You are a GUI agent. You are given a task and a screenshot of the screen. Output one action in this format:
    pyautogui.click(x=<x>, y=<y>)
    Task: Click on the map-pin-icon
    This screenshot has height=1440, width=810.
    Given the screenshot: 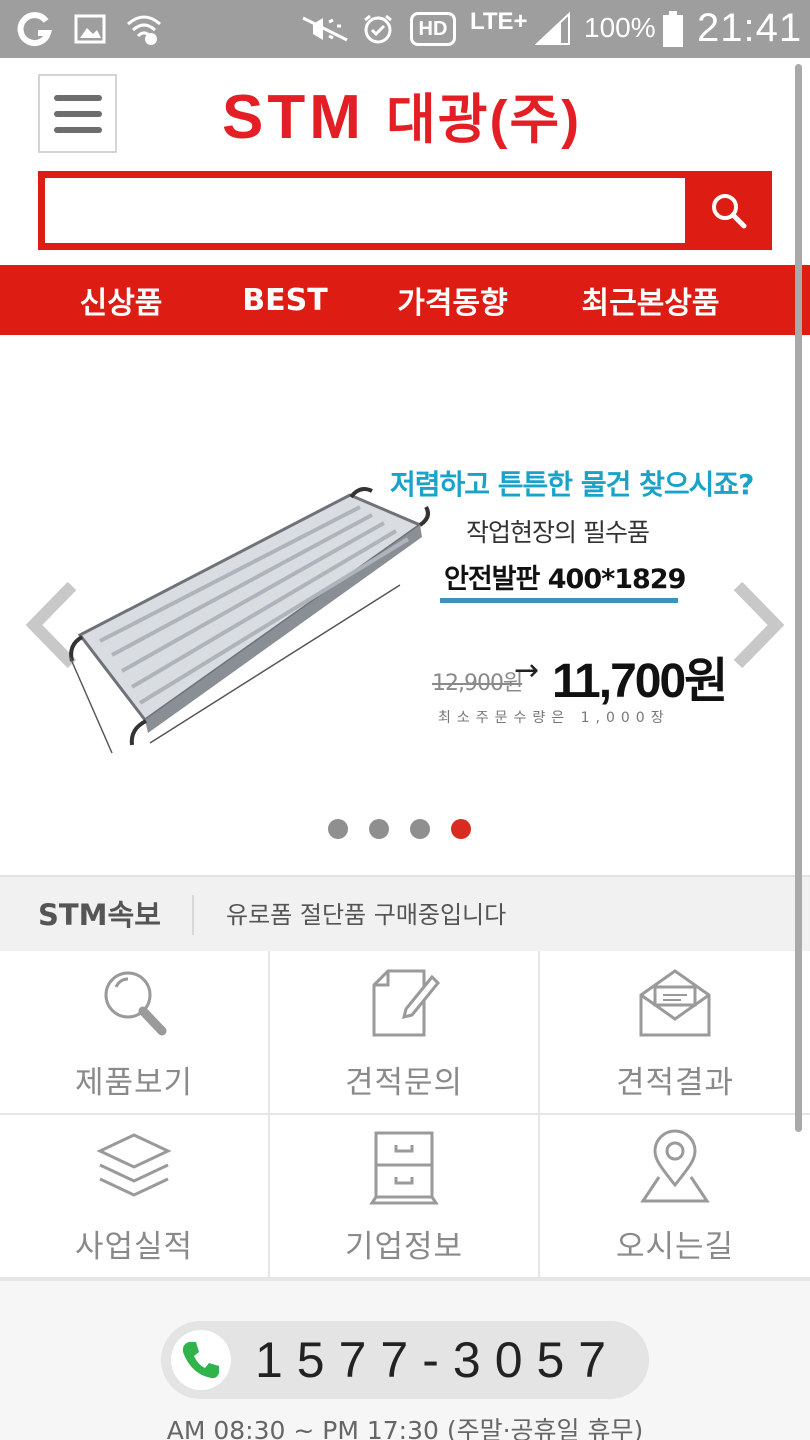 What is the action you would take?
    pyautogui.click(x=675, y=1166)
    